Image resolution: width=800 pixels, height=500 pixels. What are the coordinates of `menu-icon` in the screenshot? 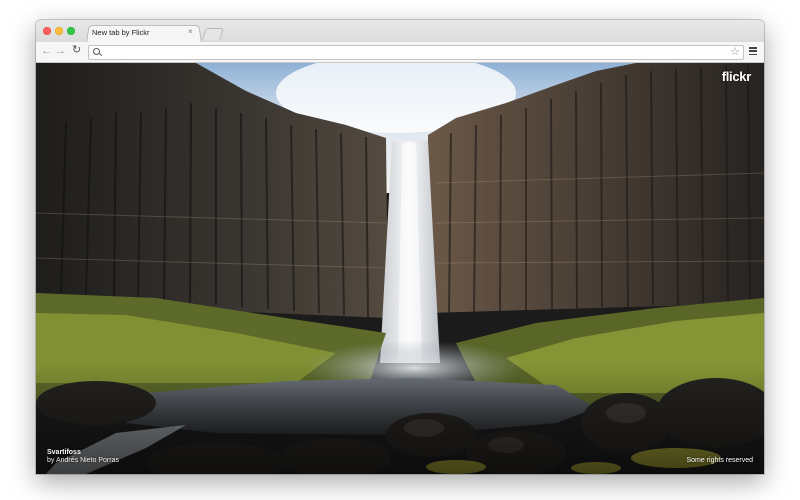 It's located at (753, 52).